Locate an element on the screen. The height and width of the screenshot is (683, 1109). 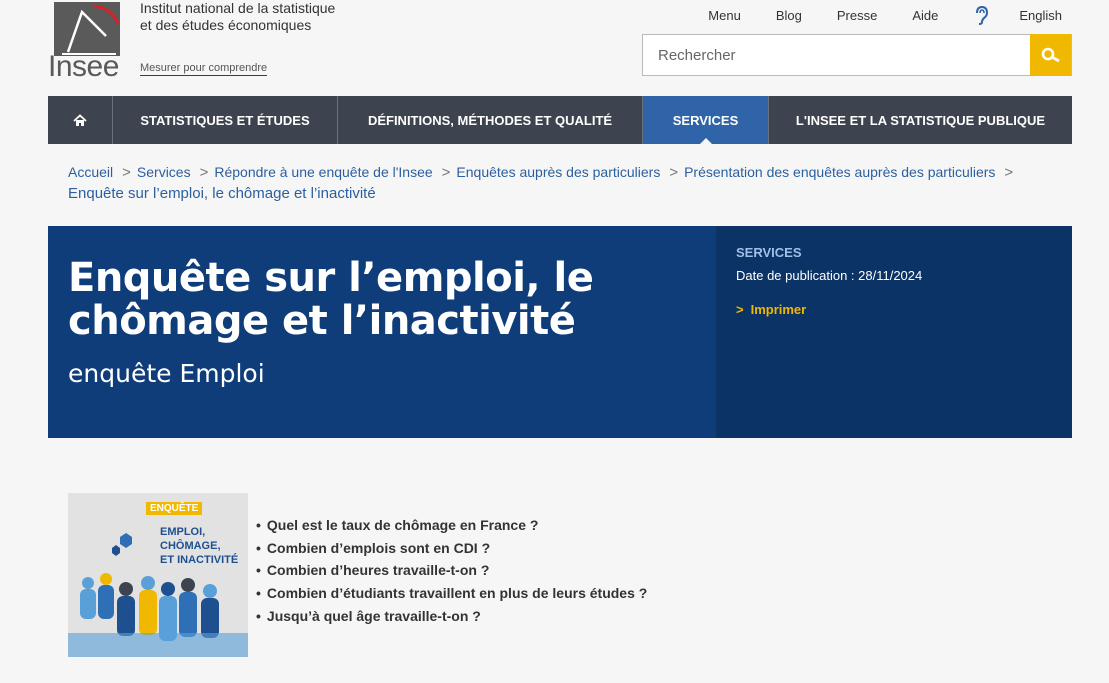
help-link: Aide is located at coordinates (925, 15).